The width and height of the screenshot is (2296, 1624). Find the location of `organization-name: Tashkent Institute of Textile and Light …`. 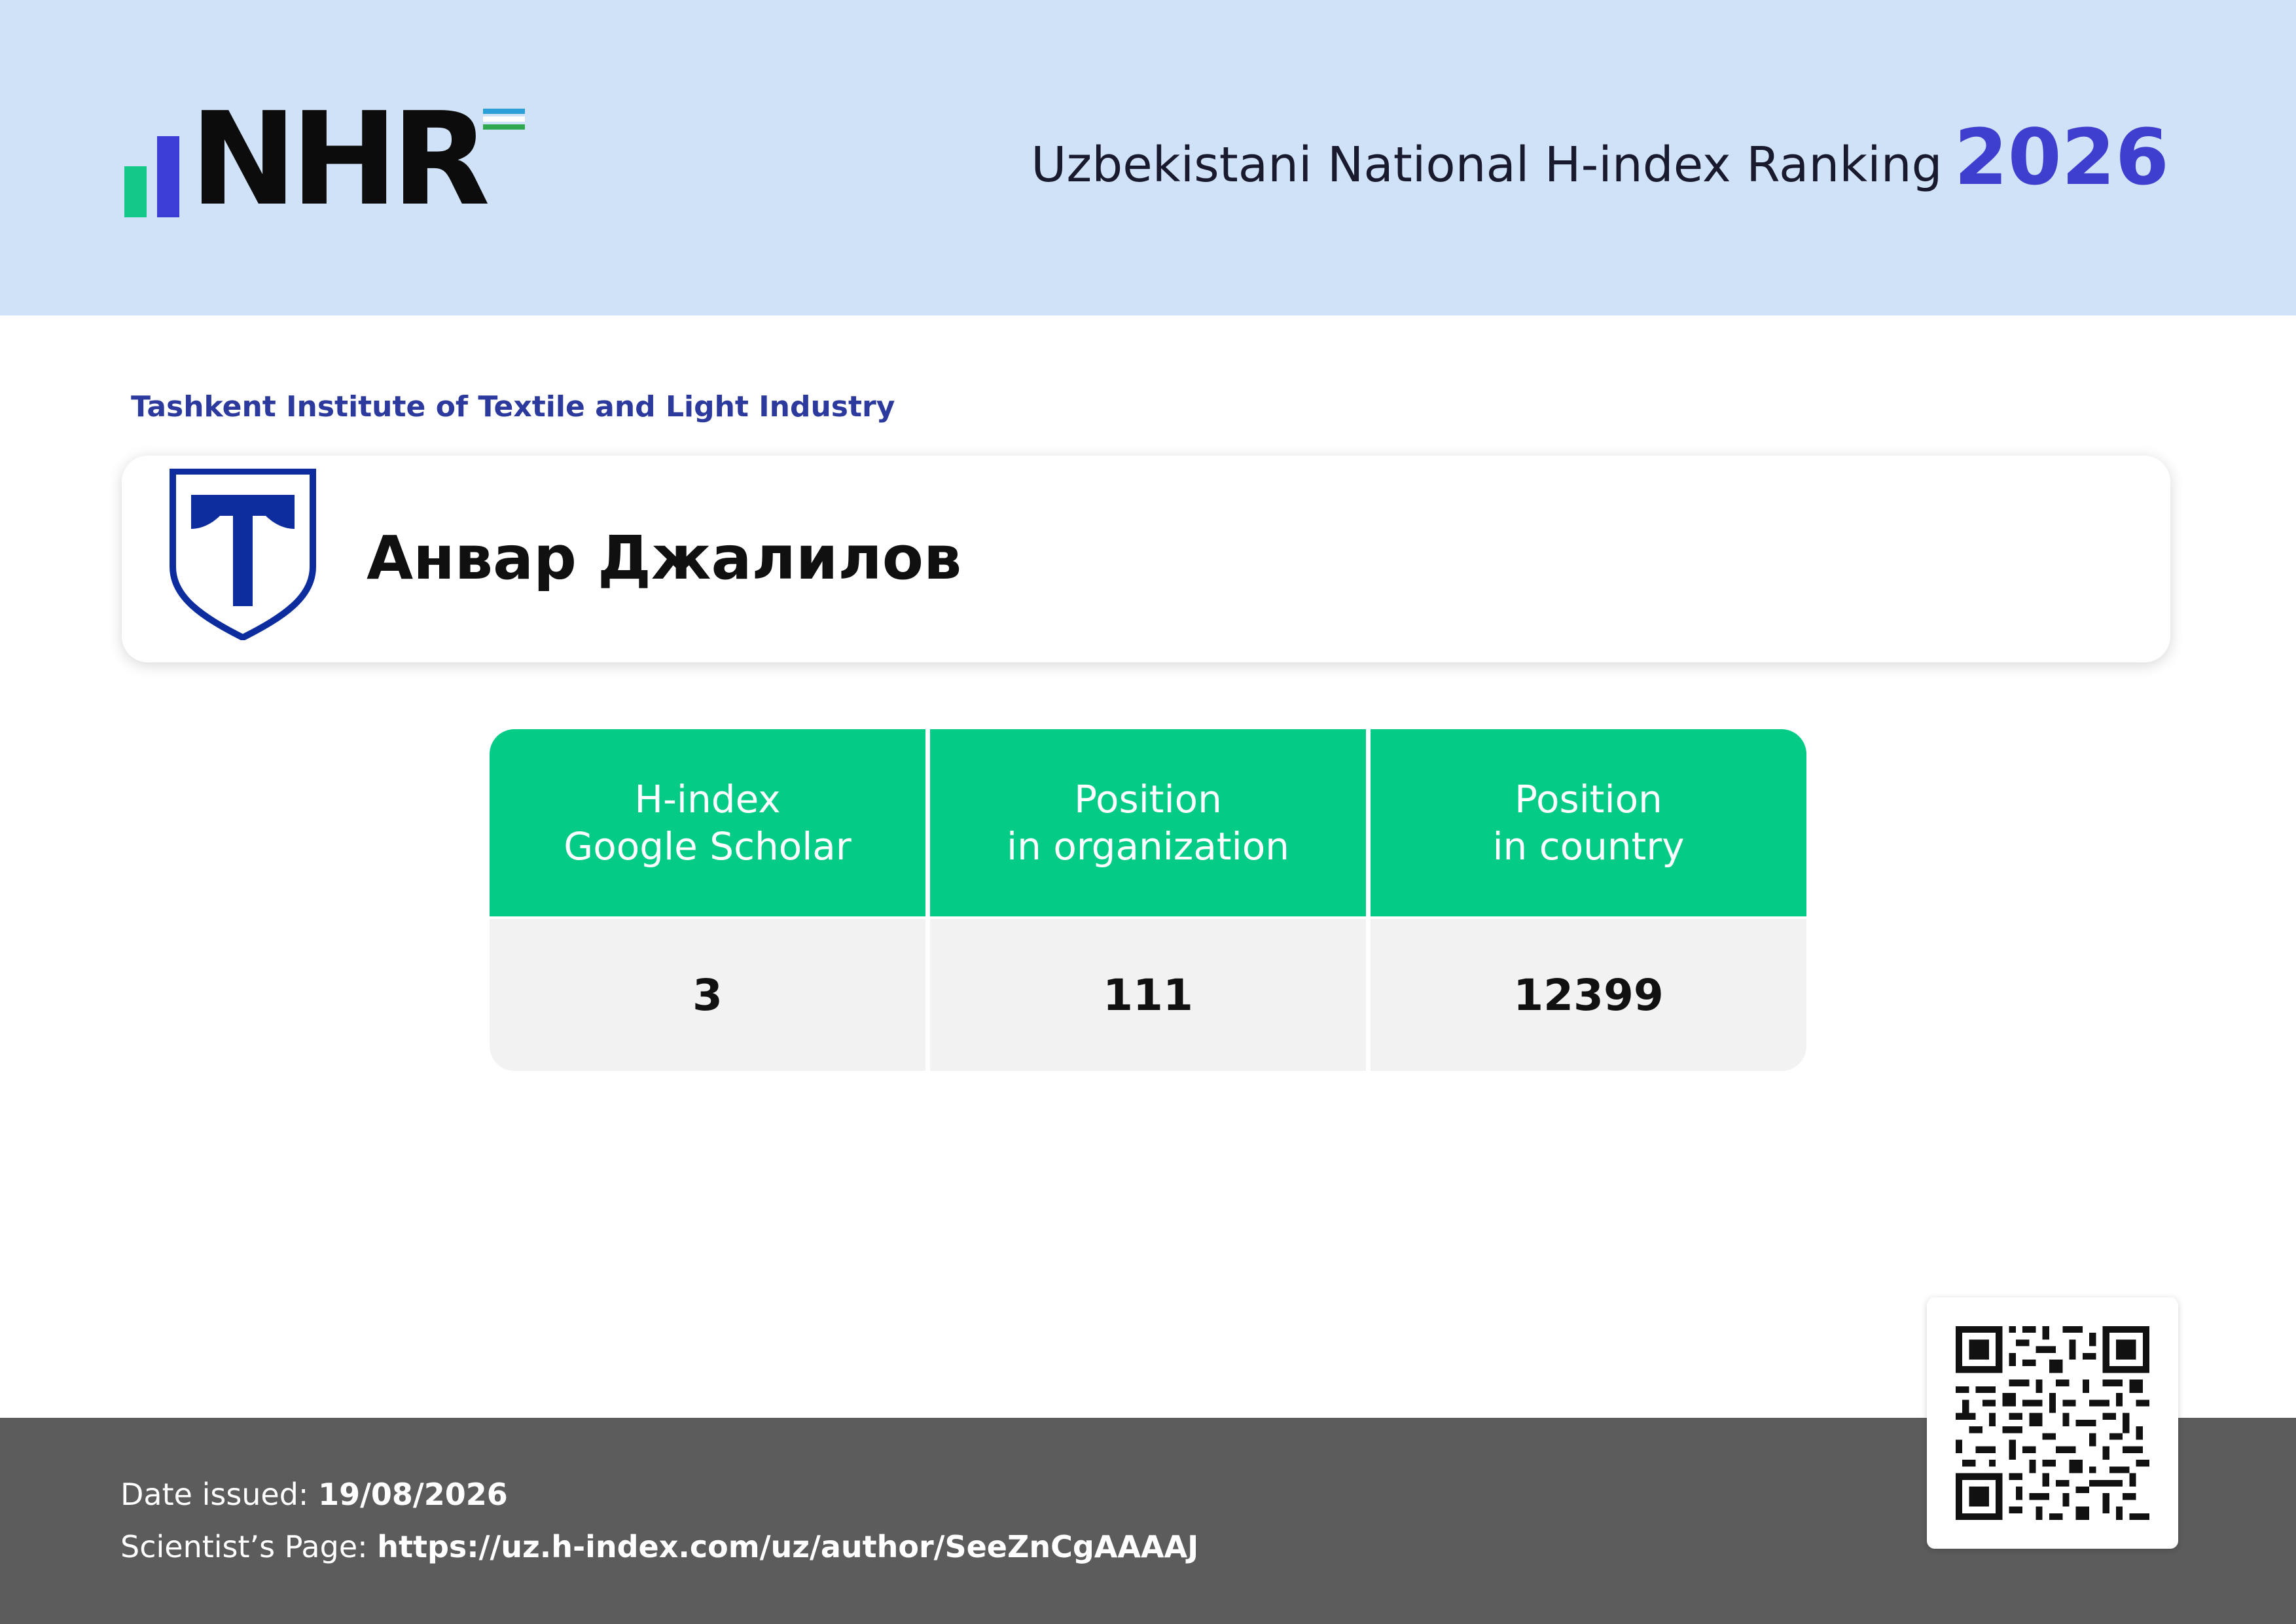

organization-name: Tashkent Institute of Textile and Light … is located at coordinates (513, 407).